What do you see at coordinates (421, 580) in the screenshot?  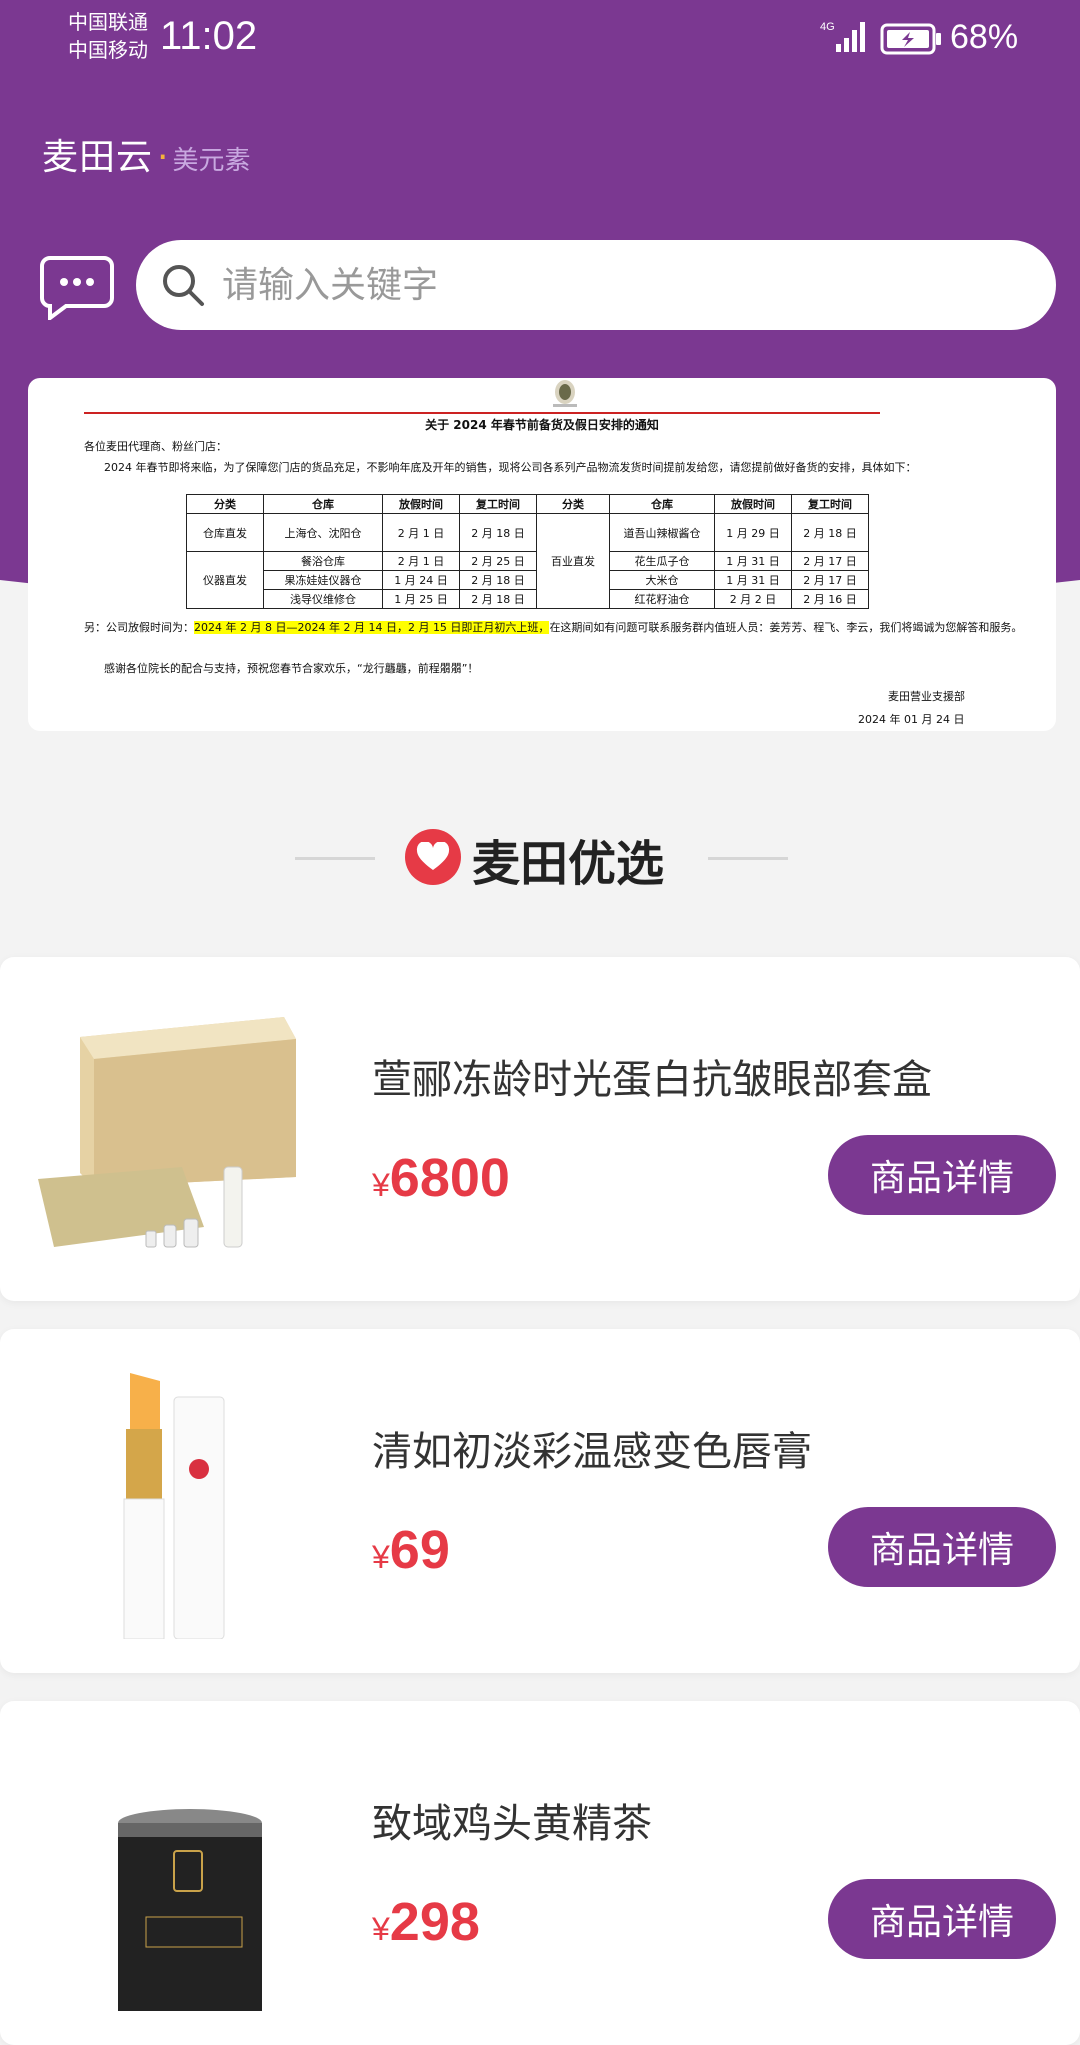 I see `table-cell: 1 月 24 日` at bounding box center [421, 580].